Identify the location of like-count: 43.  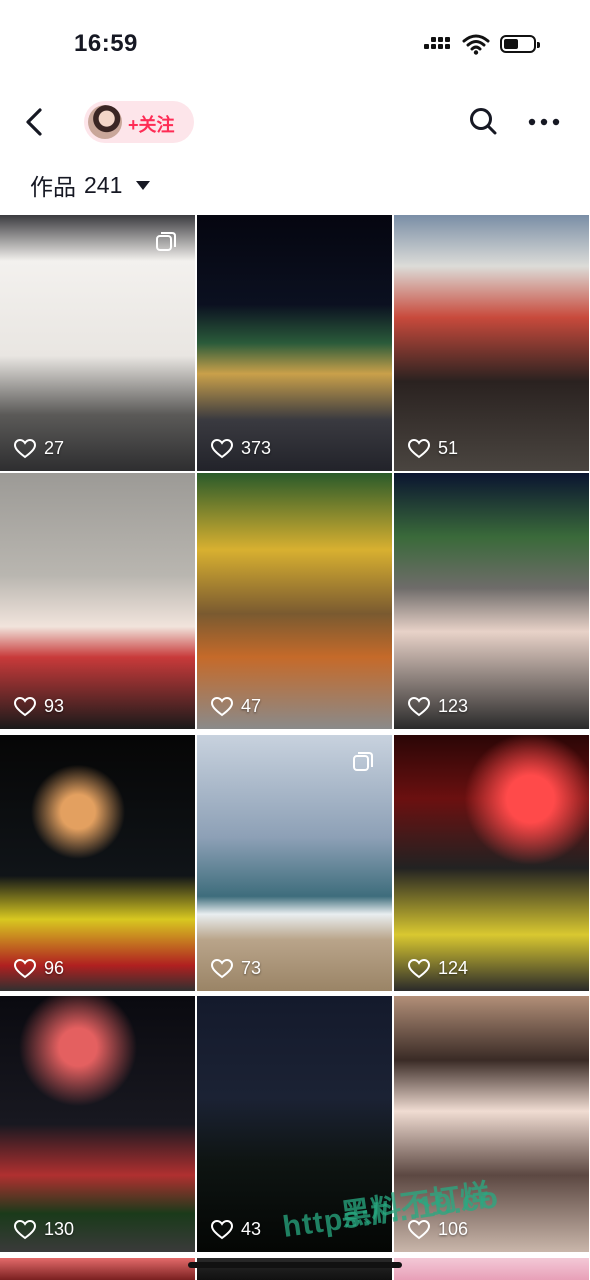
(251, 1229).